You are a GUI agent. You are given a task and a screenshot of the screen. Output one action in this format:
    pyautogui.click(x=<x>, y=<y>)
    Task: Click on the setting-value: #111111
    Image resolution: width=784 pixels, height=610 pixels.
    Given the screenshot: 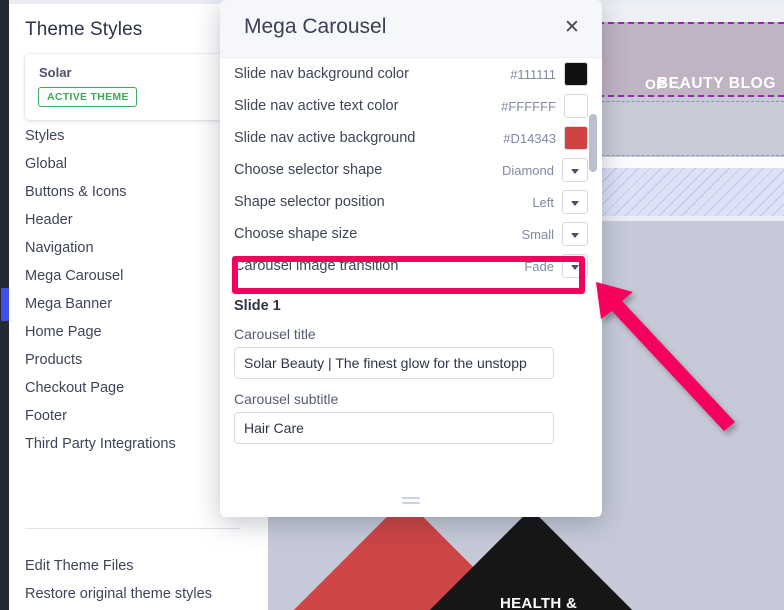 What is the action you would take?
    pyautogui.click(x=533, y=74)
    